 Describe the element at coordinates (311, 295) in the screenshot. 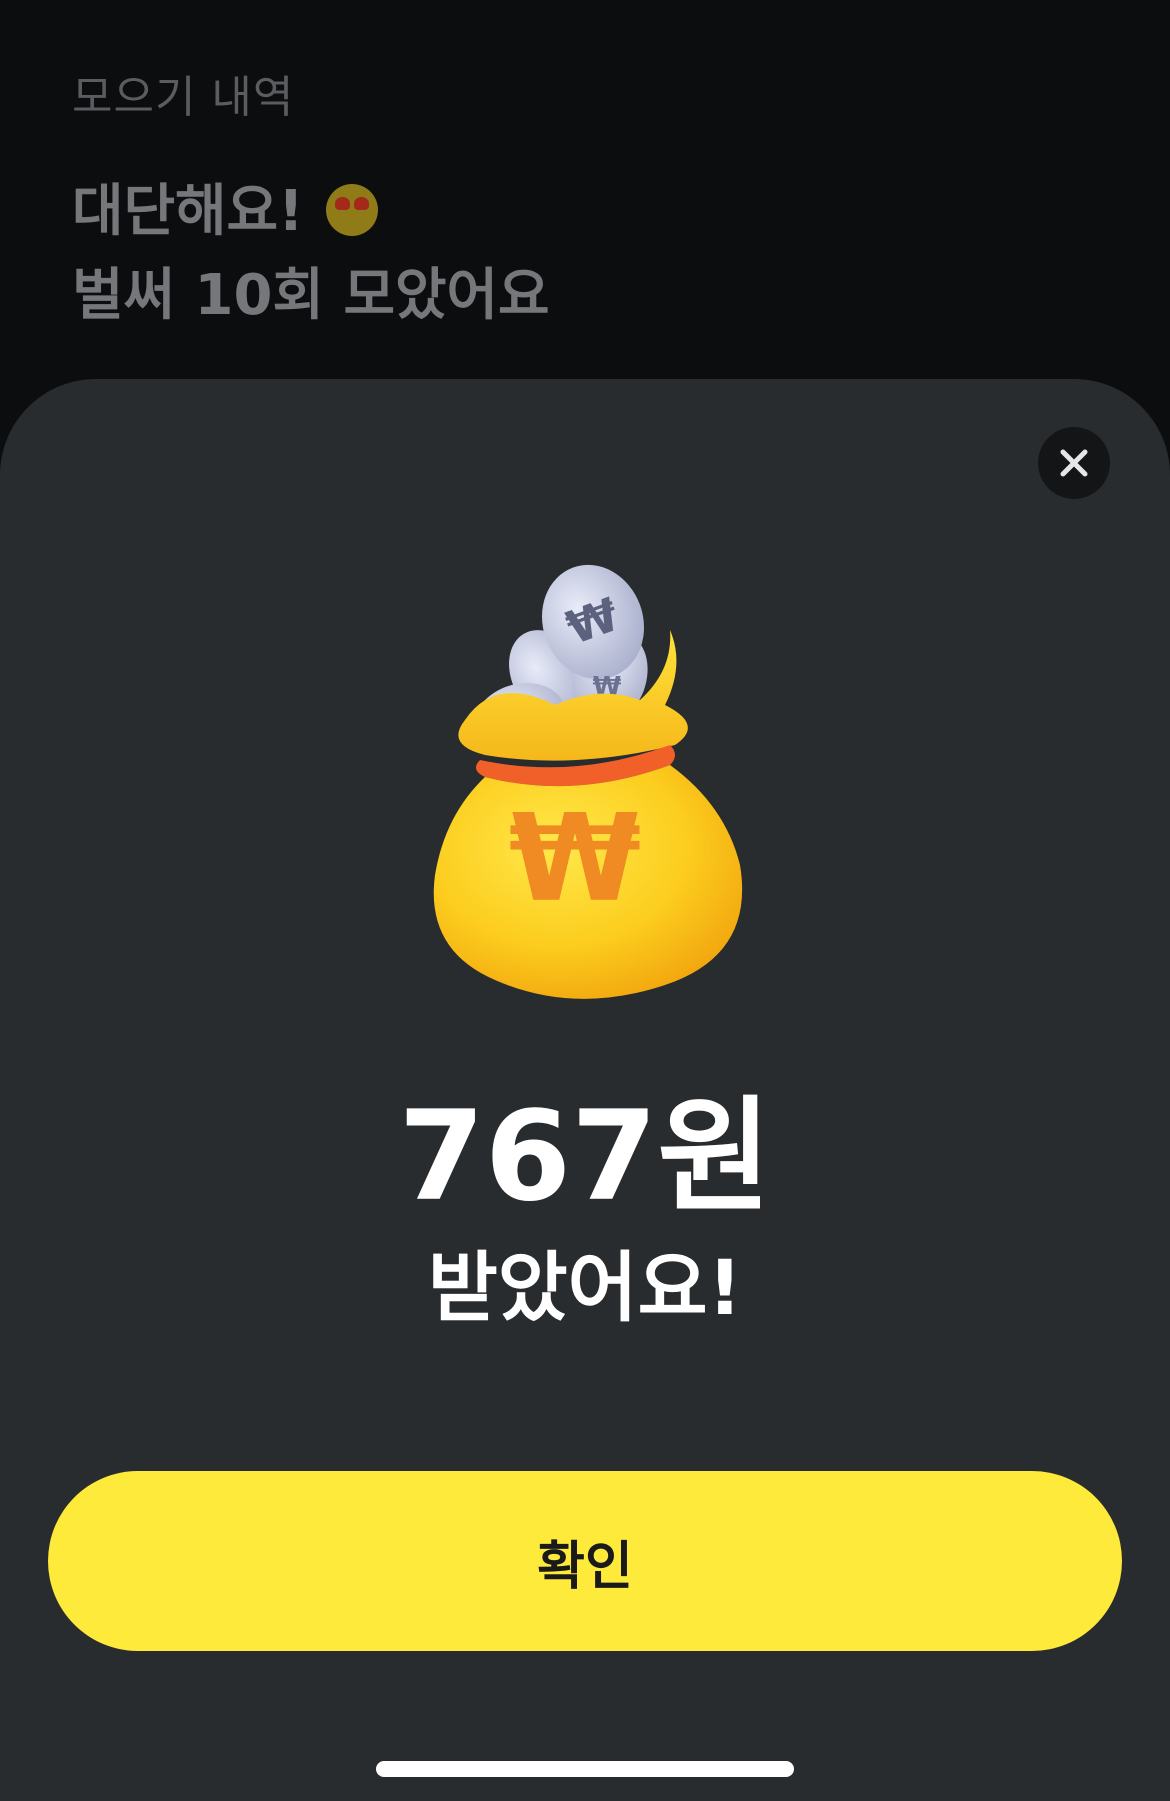

I see `headline-line-2: 벌써 10회 모았어요` at that location.